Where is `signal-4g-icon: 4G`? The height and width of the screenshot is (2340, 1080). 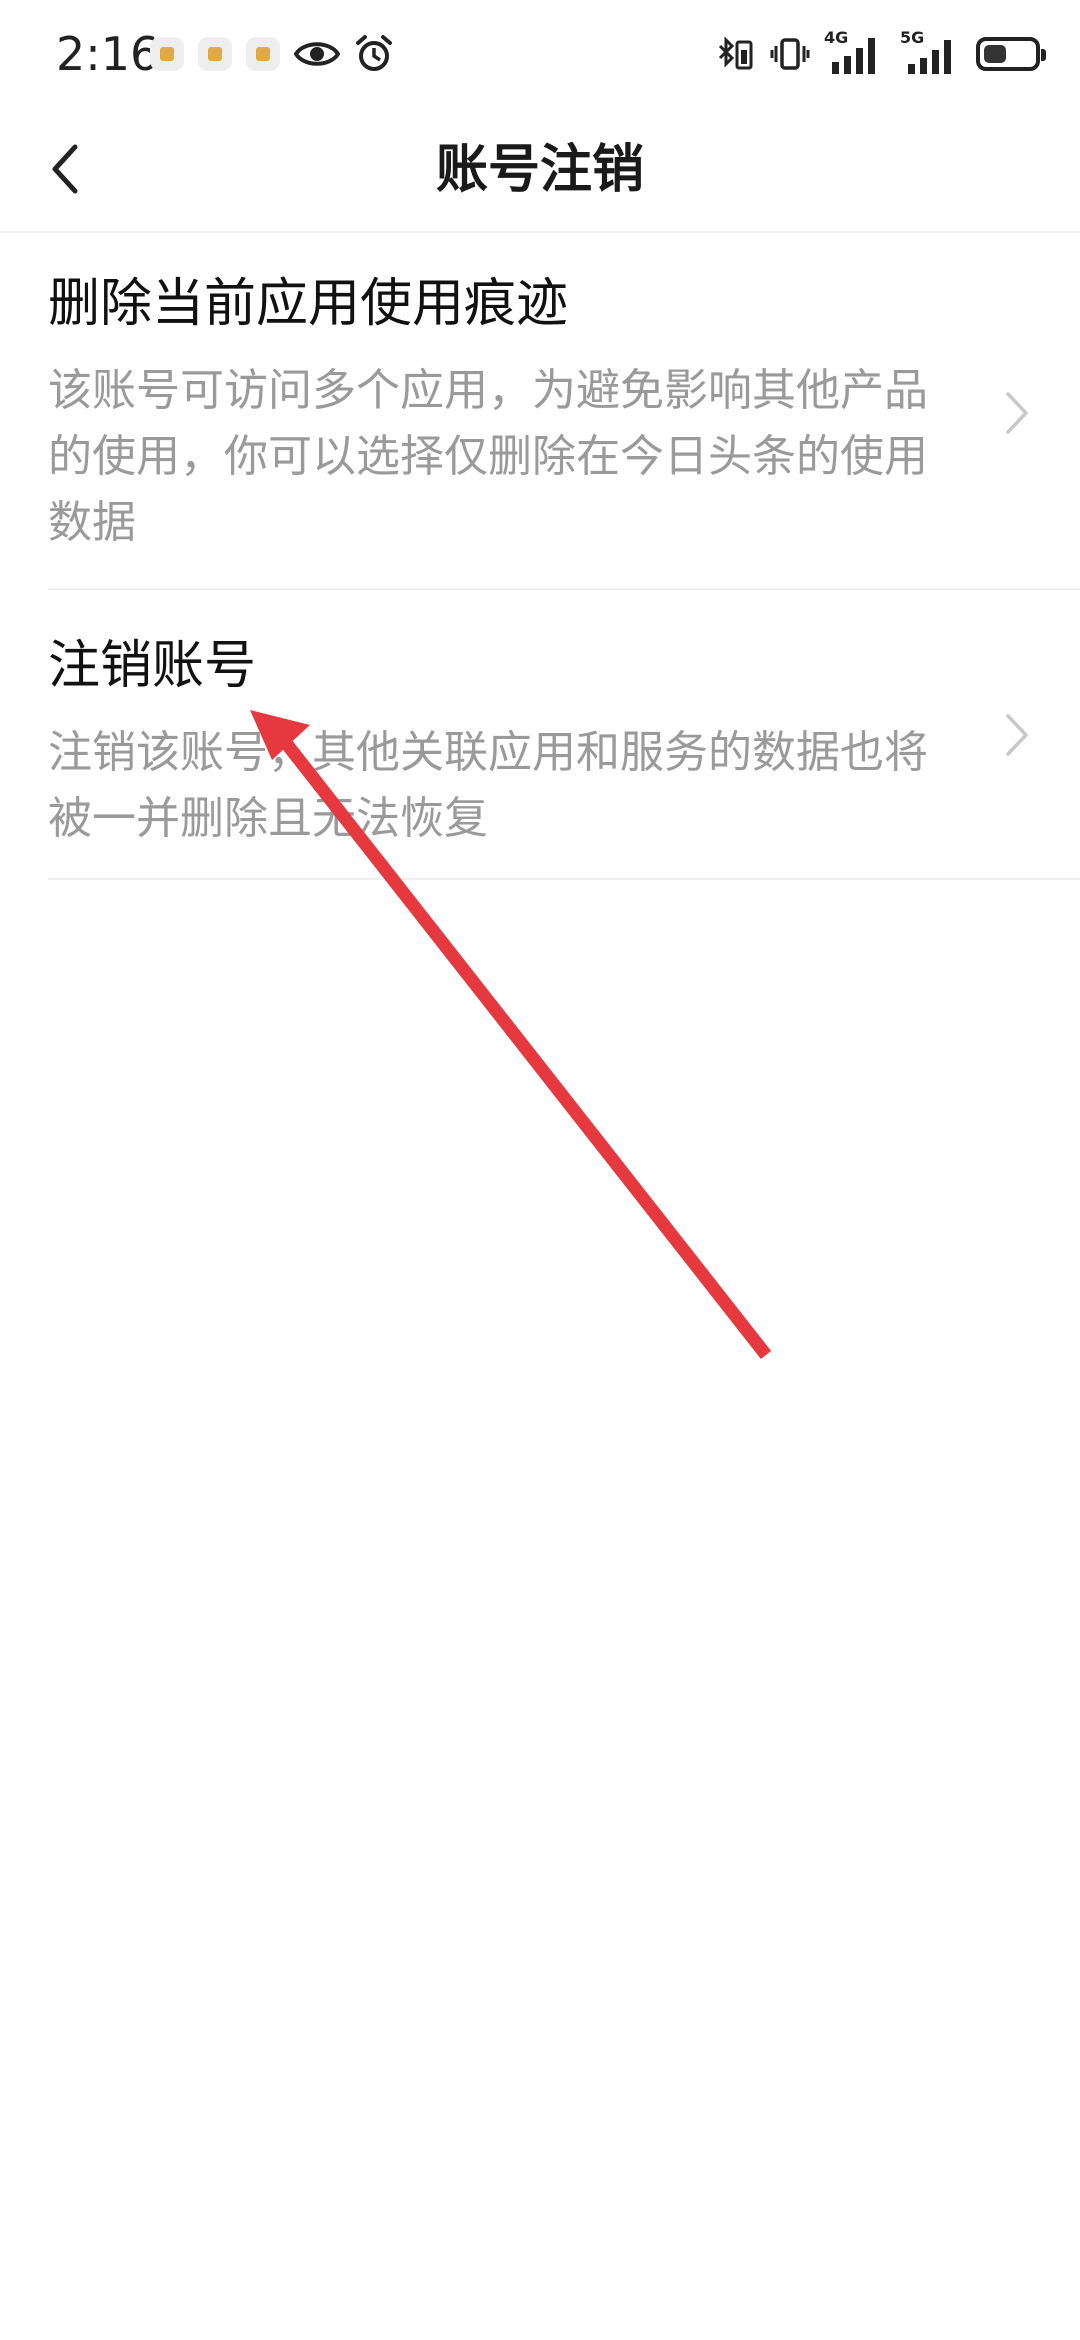 signal-4g-icon: 4G is located at coordinates (855, 53).